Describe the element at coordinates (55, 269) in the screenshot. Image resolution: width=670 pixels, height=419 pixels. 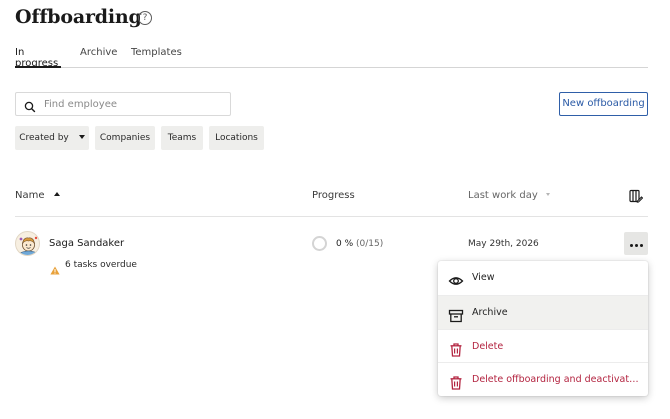
I see `warning-icon` at that location.